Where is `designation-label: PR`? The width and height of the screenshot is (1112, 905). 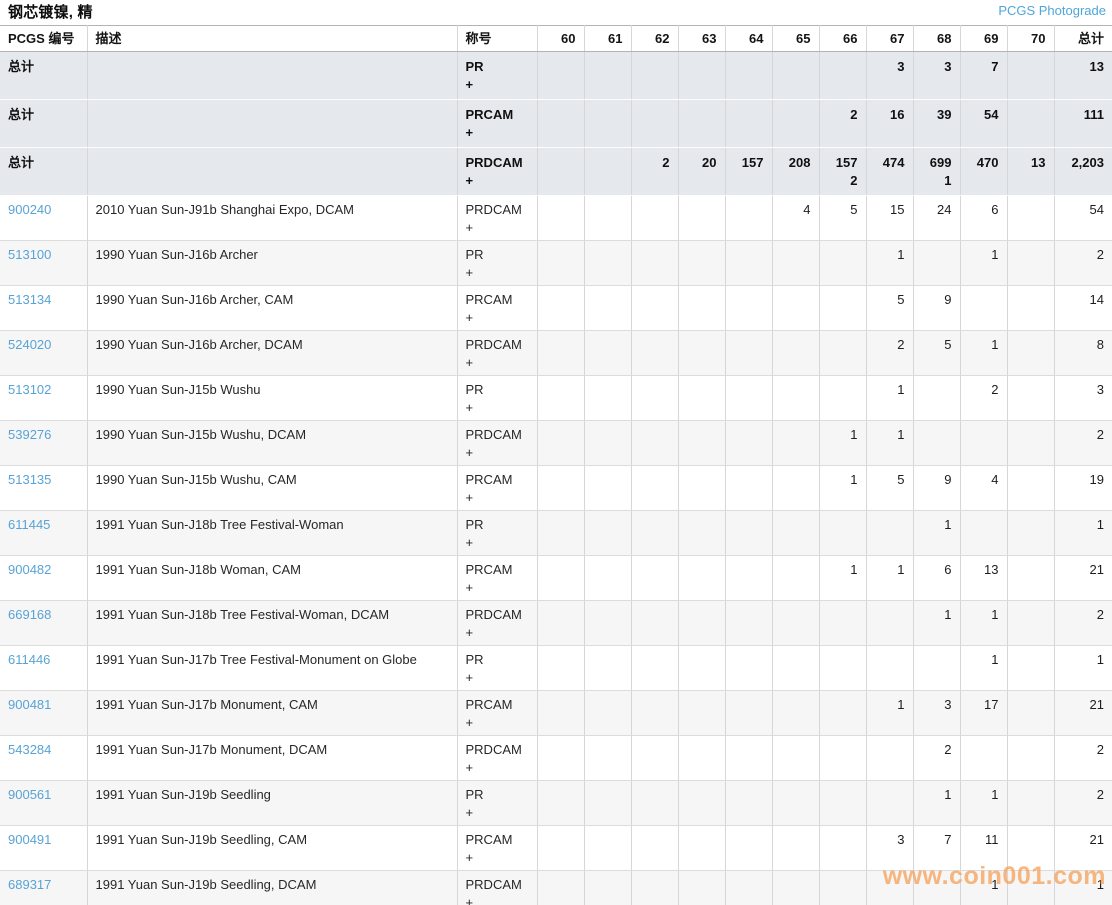
designation-label: PR is located at coordinates (474, 254).